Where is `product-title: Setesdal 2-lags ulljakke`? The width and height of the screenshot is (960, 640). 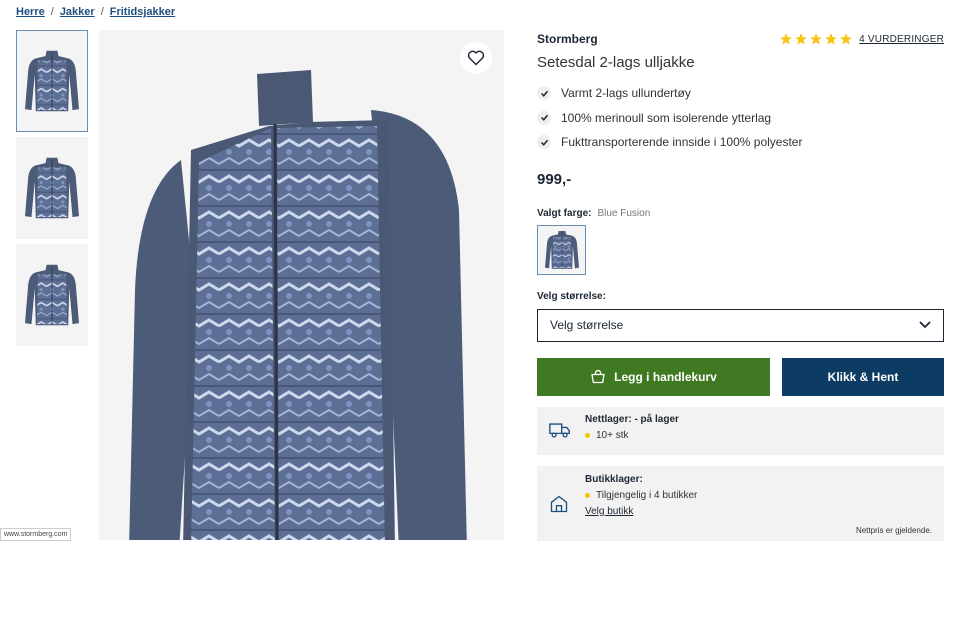
product-title: Setesdal 2-lags ulljakke is located at coordinates (616, 62).